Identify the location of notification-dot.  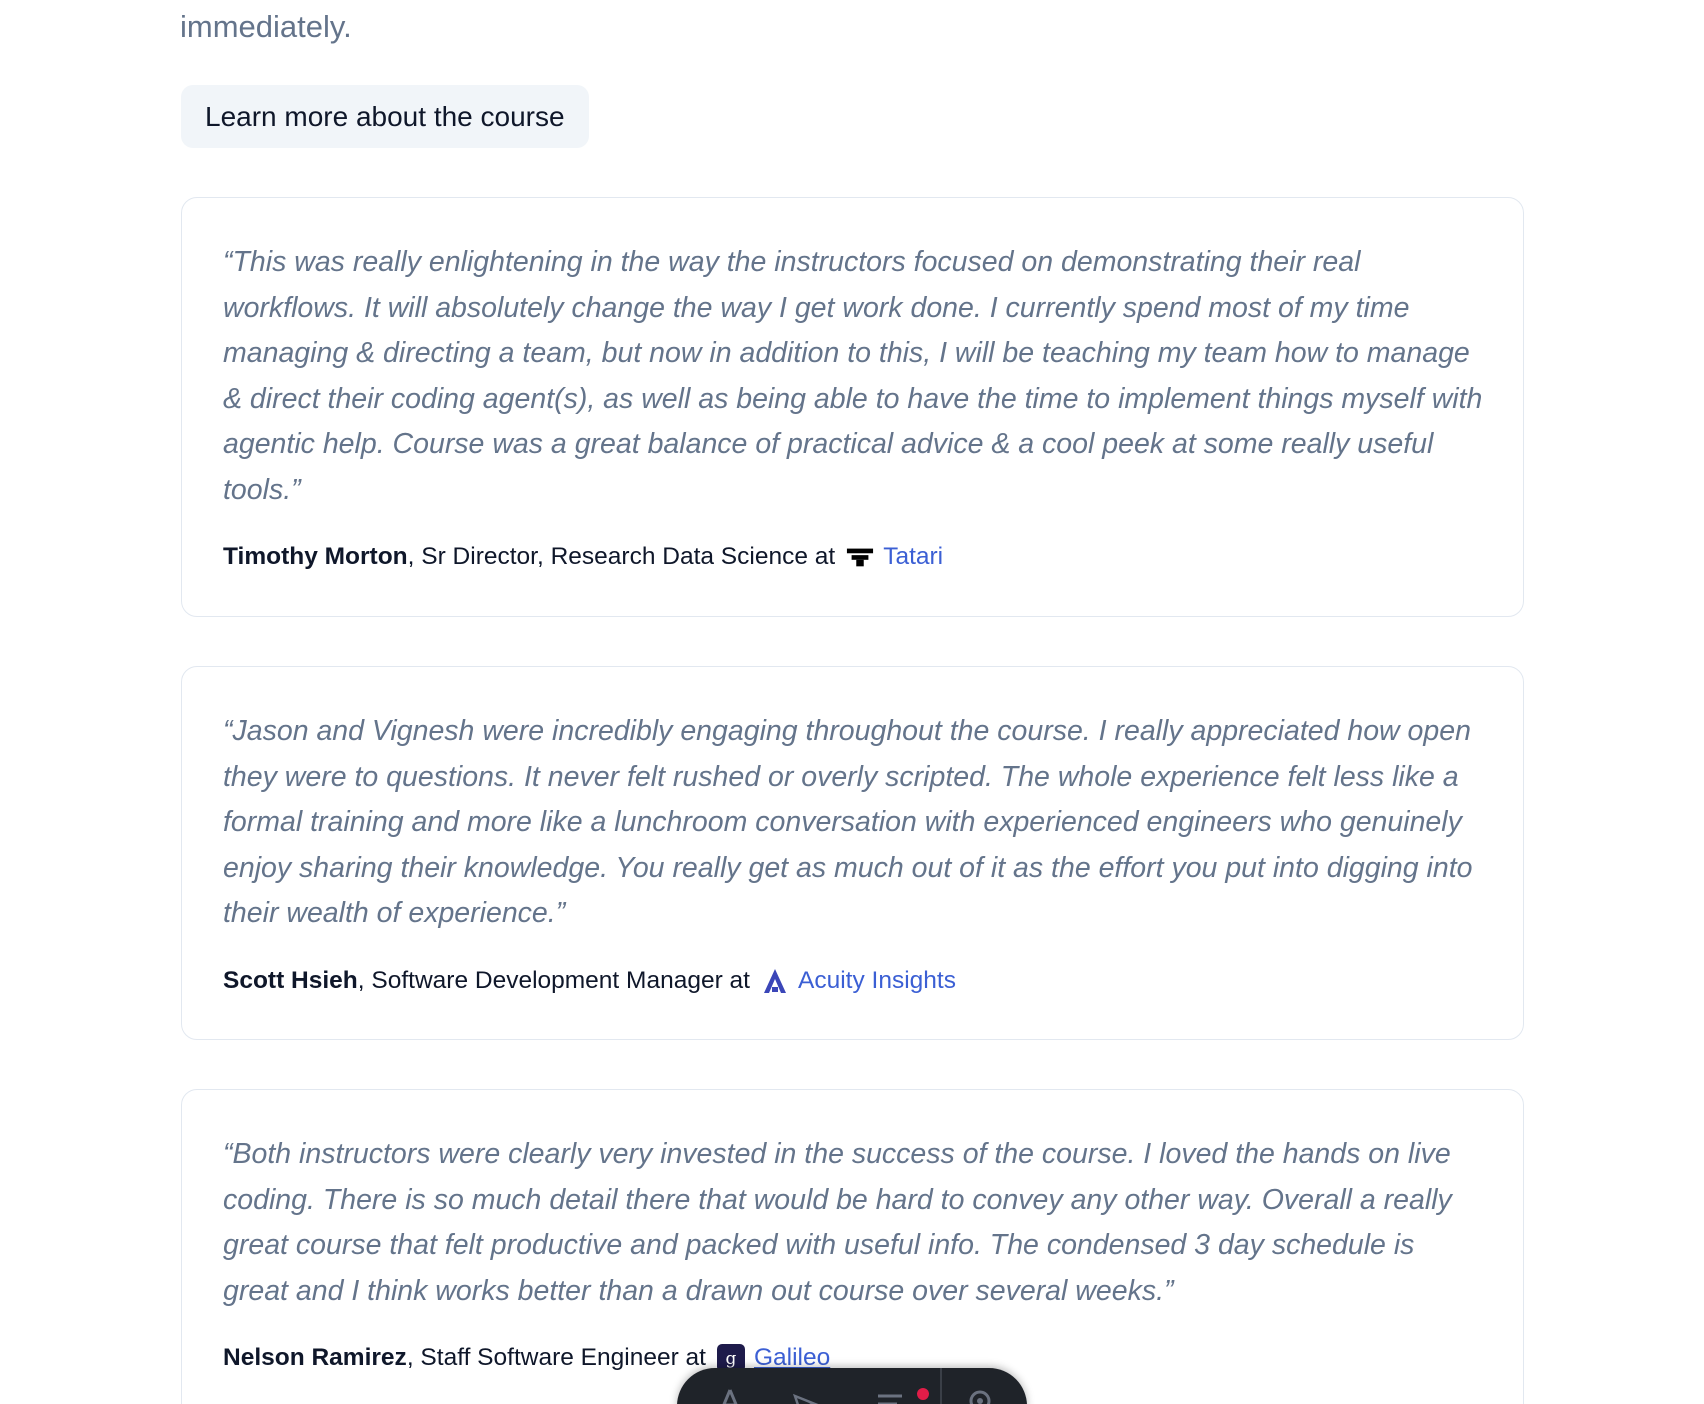
(923, 1394).